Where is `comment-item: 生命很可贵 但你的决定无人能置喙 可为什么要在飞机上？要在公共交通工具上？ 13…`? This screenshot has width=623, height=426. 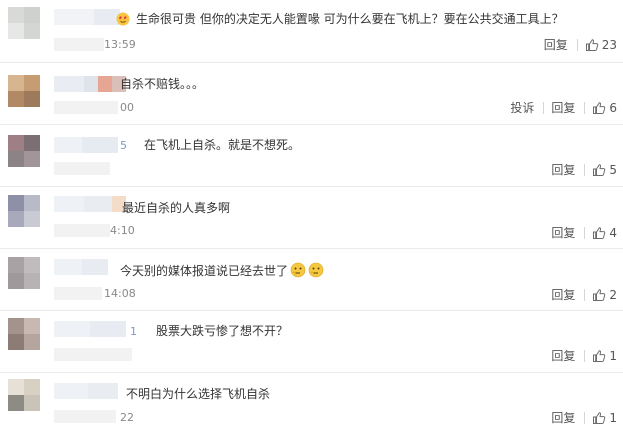 comment-item: 生命很可贵 但你的决定无人能置喙 可为什么要在飞机上？要在公共交通工具上？ 13… is located at coordinates (311, 31).